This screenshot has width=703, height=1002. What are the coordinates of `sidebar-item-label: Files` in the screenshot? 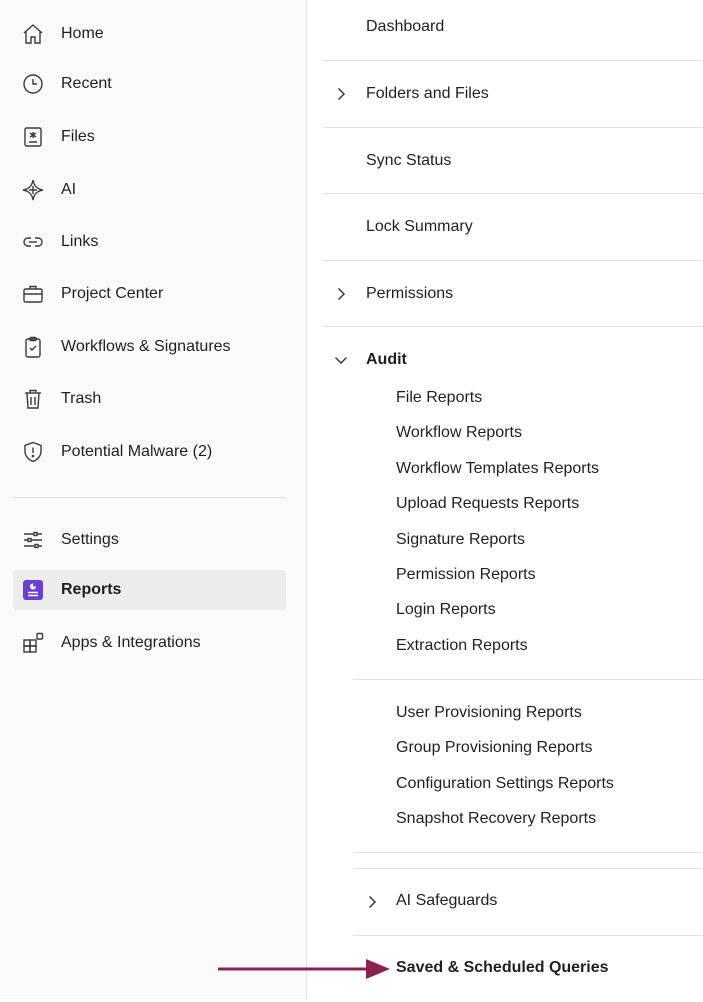 It's located at (78, 136).